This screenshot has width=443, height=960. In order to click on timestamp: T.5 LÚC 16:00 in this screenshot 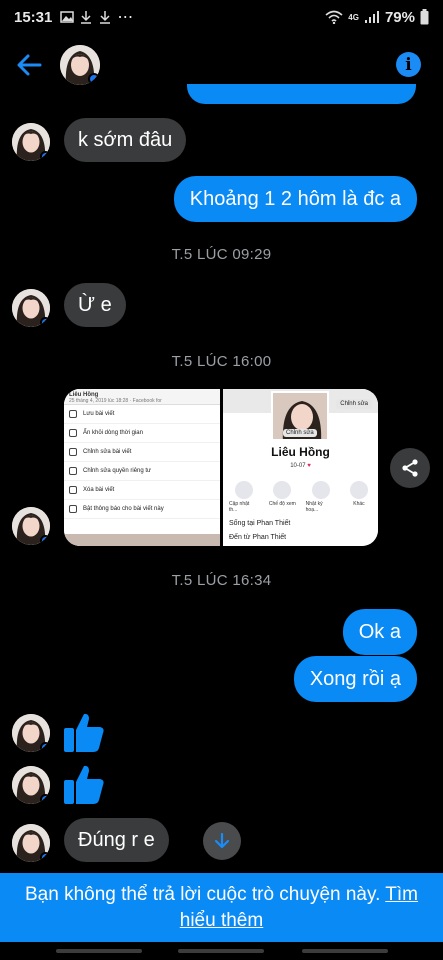, I will do `click(221, 361)`.